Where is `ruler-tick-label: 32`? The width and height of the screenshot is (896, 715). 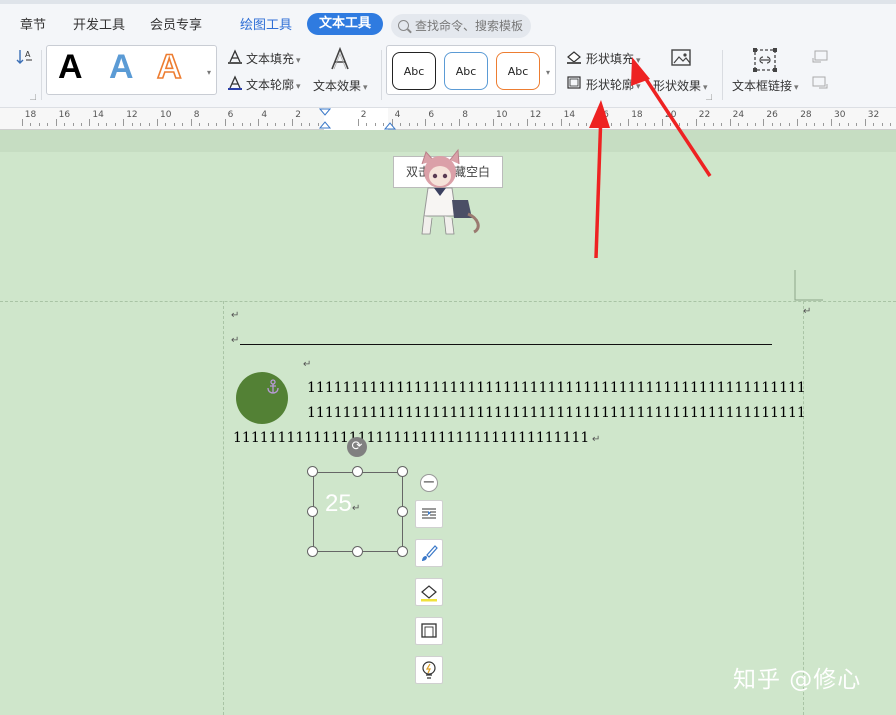 ruler-tick-label: 32 is located at coordinates (873, 115).